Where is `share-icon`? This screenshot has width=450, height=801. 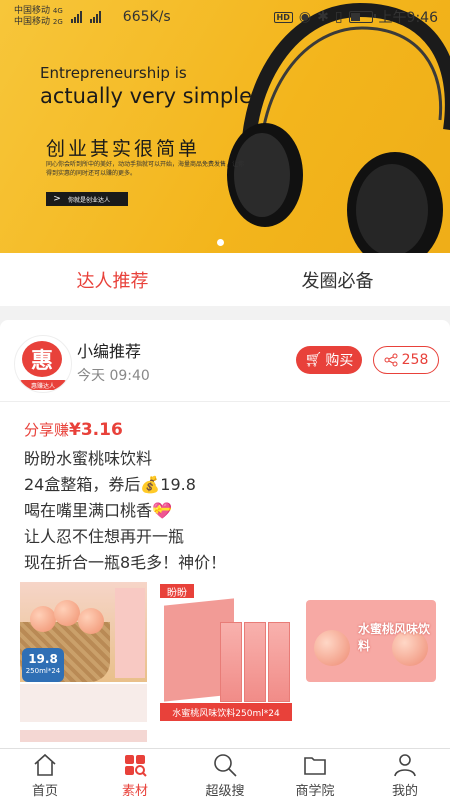
share-icon is located at coordinates (391, 360).